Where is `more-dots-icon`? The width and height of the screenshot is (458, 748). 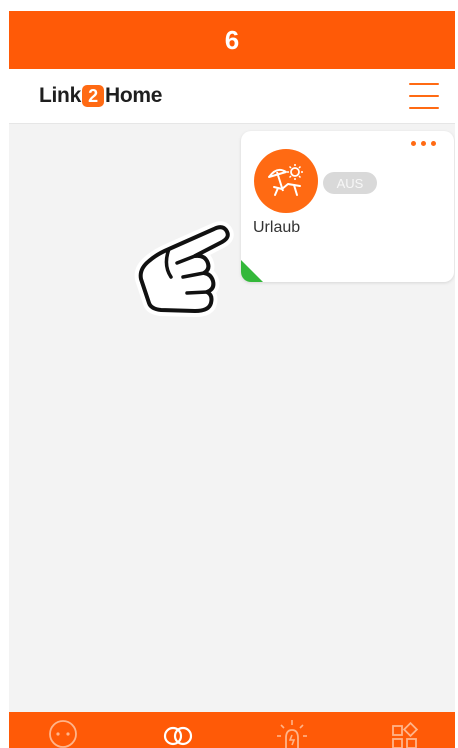
more-dots-icon is located at coordinates (423, 143).